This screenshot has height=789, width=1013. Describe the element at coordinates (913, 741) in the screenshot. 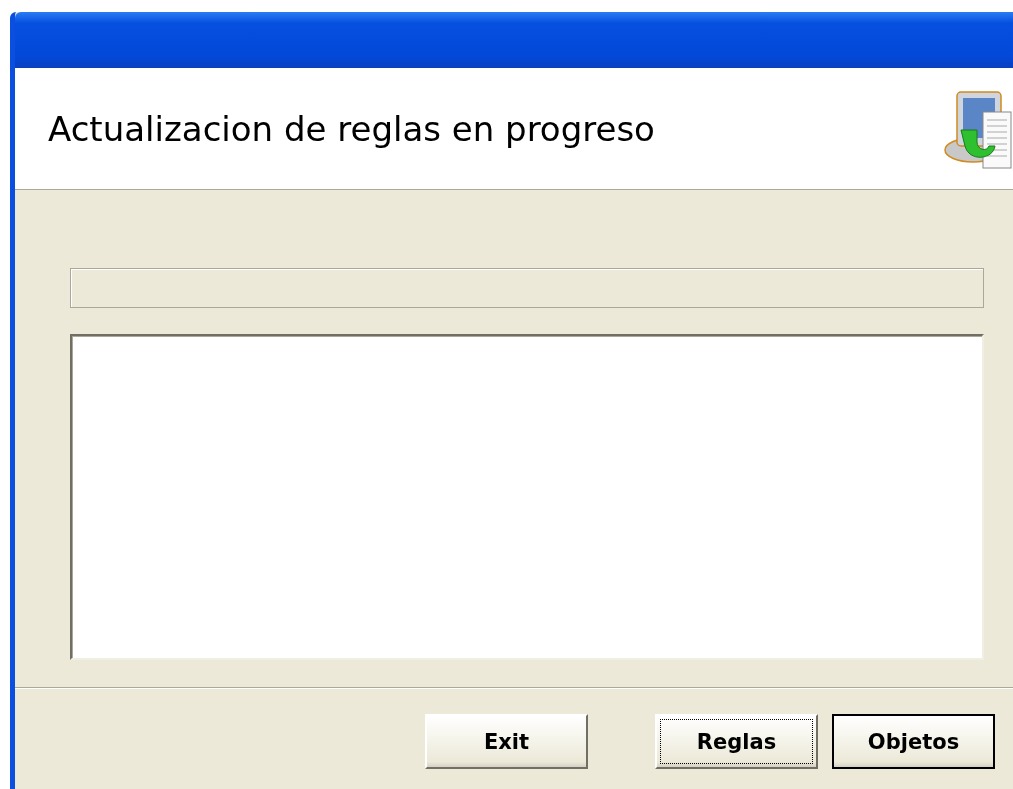

I see `dialog-button: Objetos` at that location.